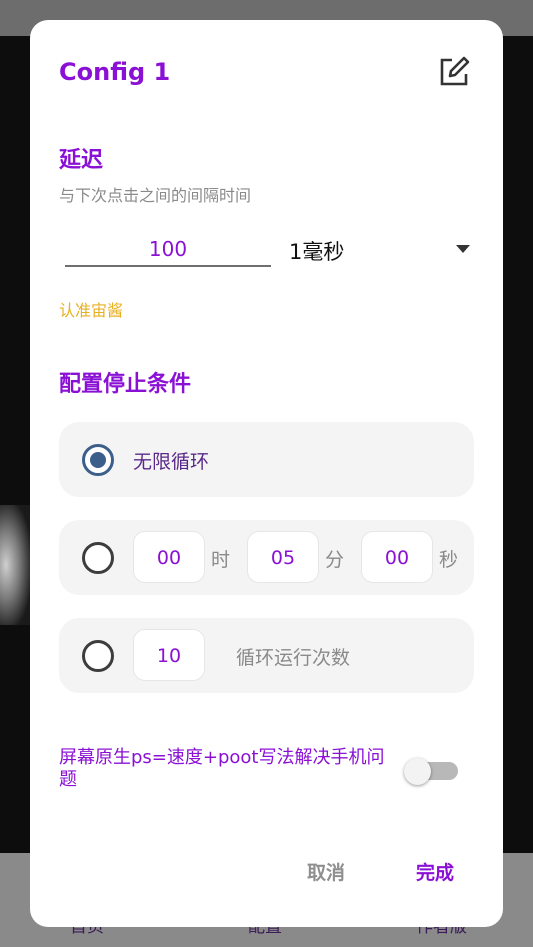 This screenshot has width=533, height=947. What do you see at coordinates (397, 557) in the screenshot?
I see `seconds-input: 00` at bounding box center [397, 557].